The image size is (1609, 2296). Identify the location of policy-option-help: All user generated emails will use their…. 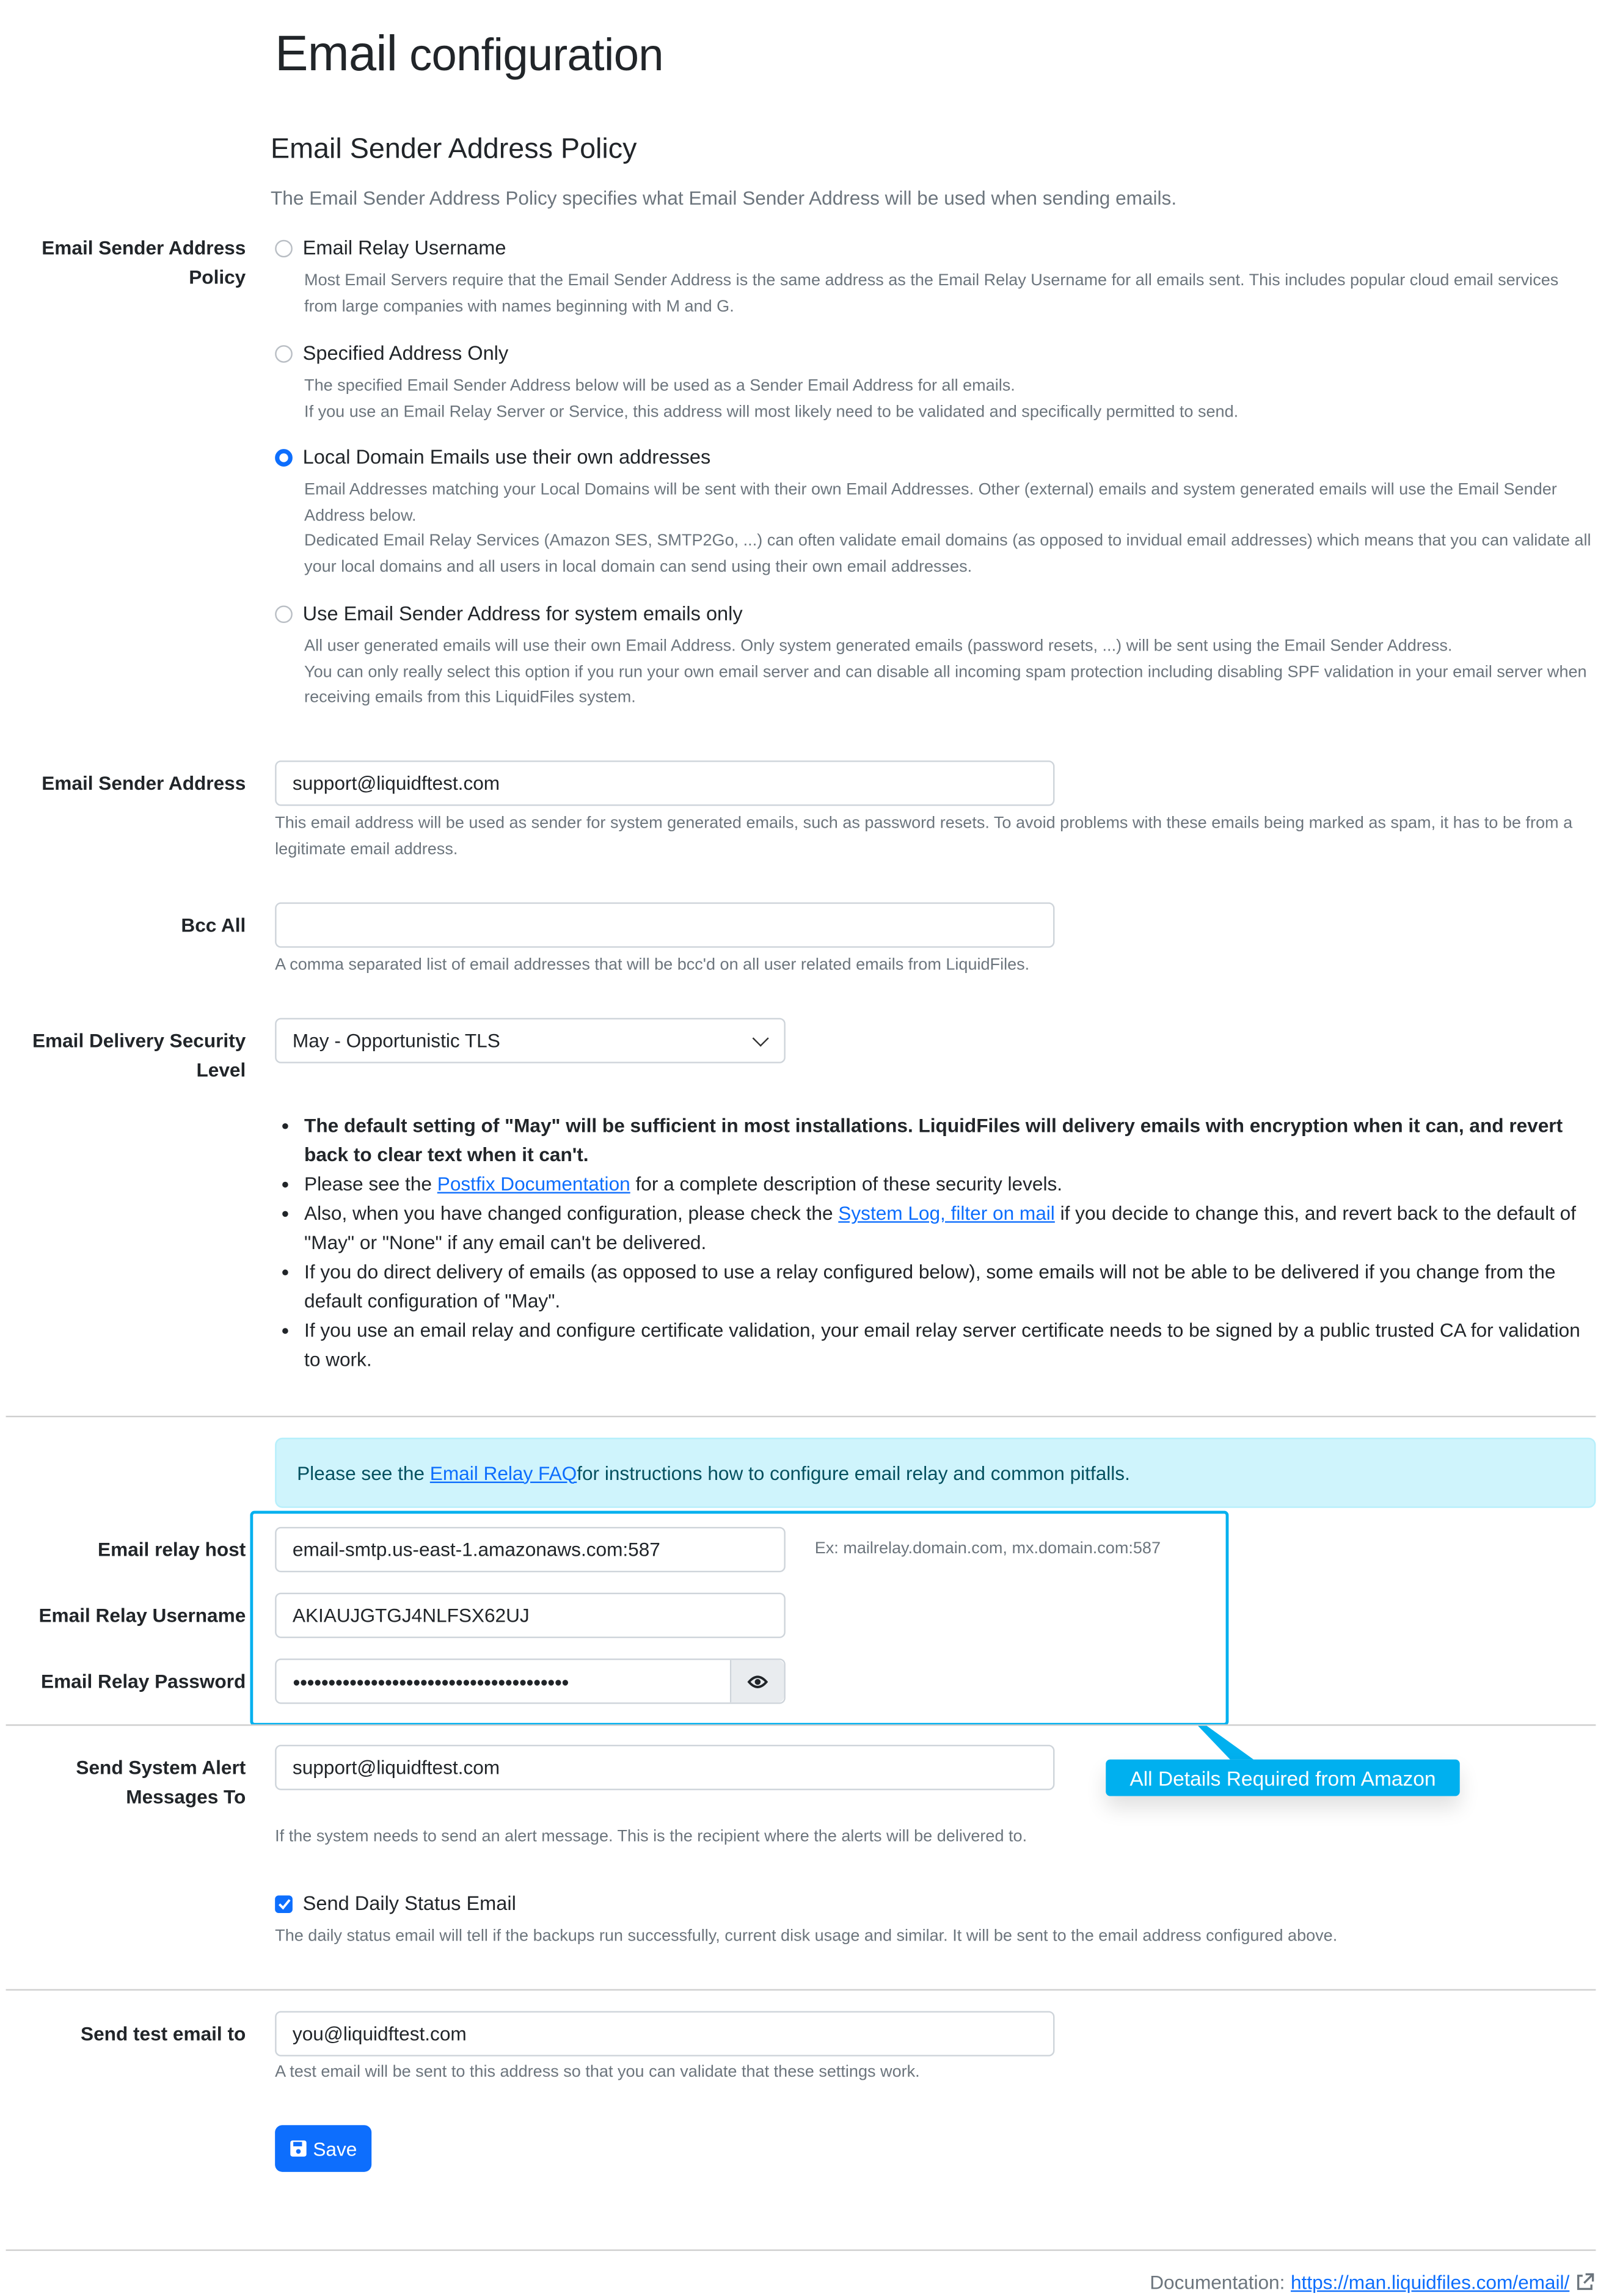
(945, 672).